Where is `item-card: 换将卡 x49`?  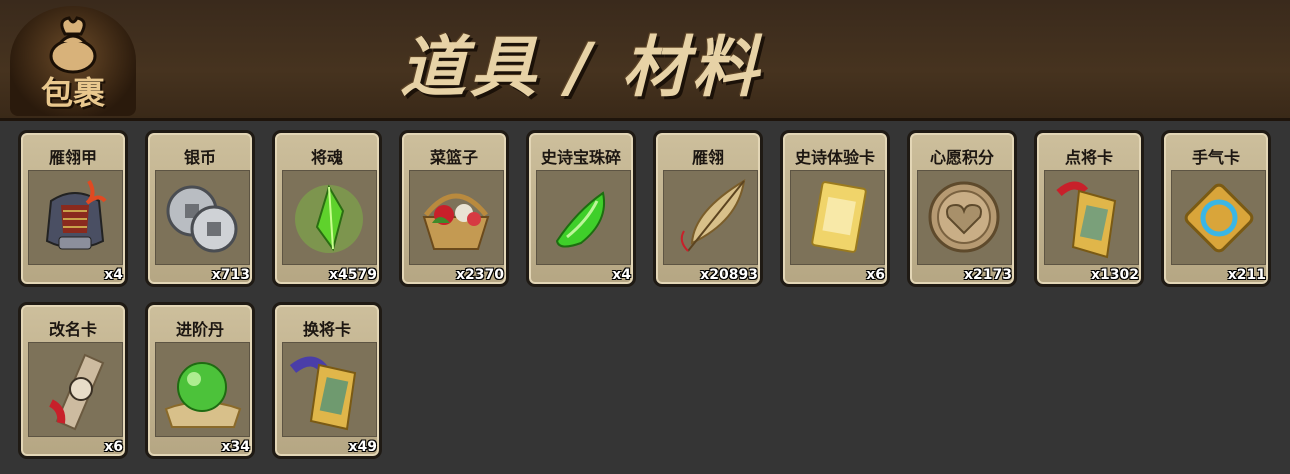 item-card: 换将卡 x49 is located at coordinates (327, 380).